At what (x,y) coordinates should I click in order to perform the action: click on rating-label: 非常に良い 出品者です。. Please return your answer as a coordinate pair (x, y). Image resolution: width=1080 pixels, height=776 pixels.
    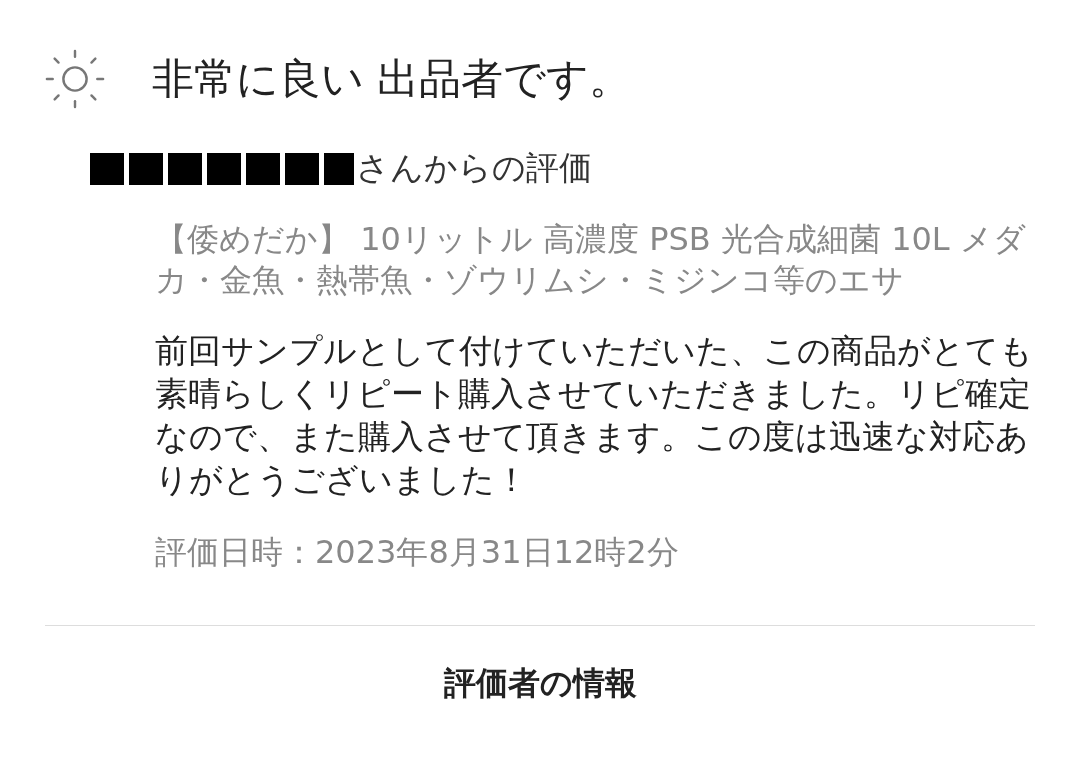
    Looking at the image, I should click on (392, 79).